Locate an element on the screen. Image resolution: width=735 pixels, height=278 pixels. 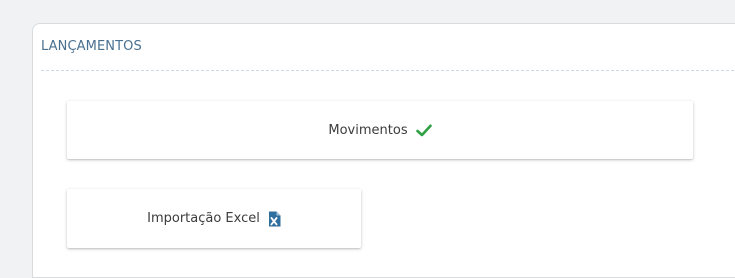
importacao-excel-button: Importação Excel is located at coordinates (214, 218).